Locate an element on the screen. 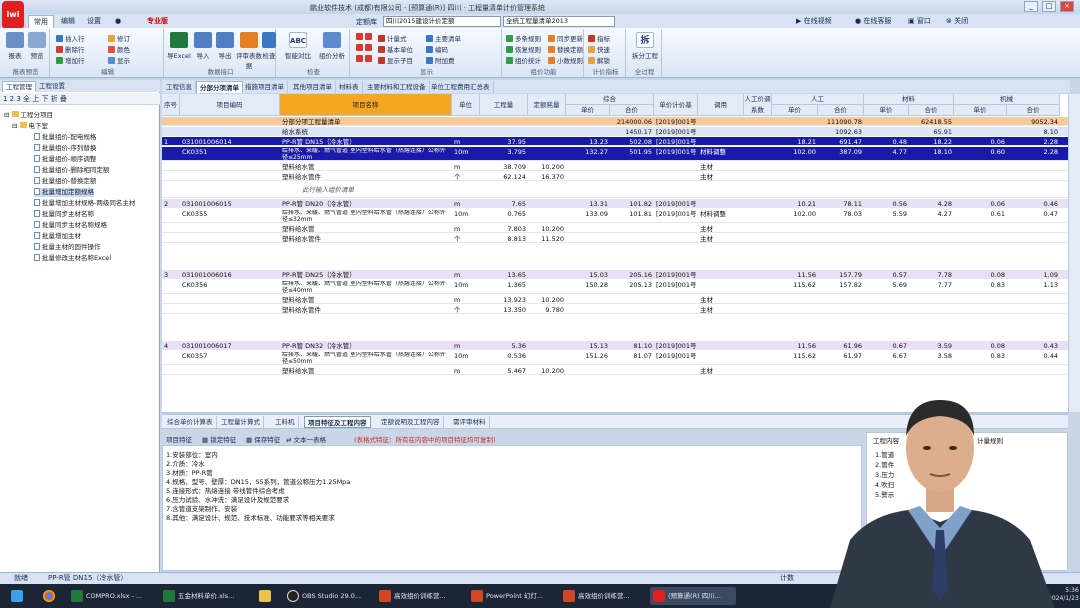 This screenshot has width=1080, height=608. revise-button: 修订 is located at coordinates (119, 38).